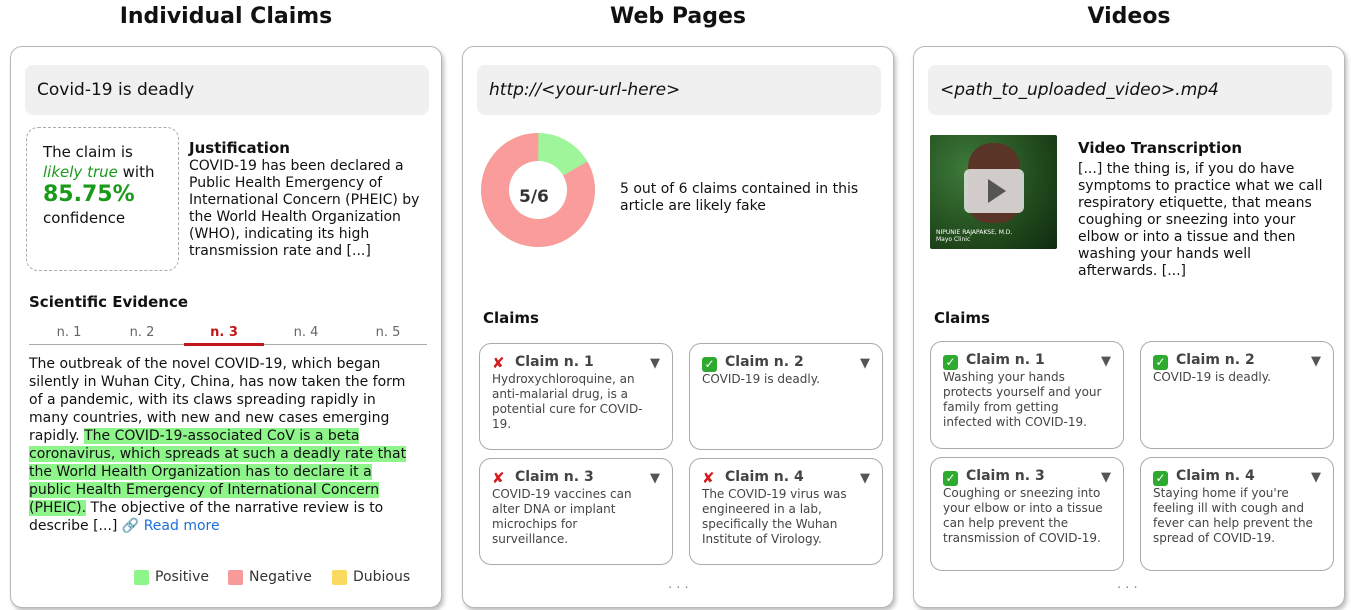  Describe the element at coordinates (142, 332) in the screenshot. I see `tab-evidence-2: n. 2` at that location.